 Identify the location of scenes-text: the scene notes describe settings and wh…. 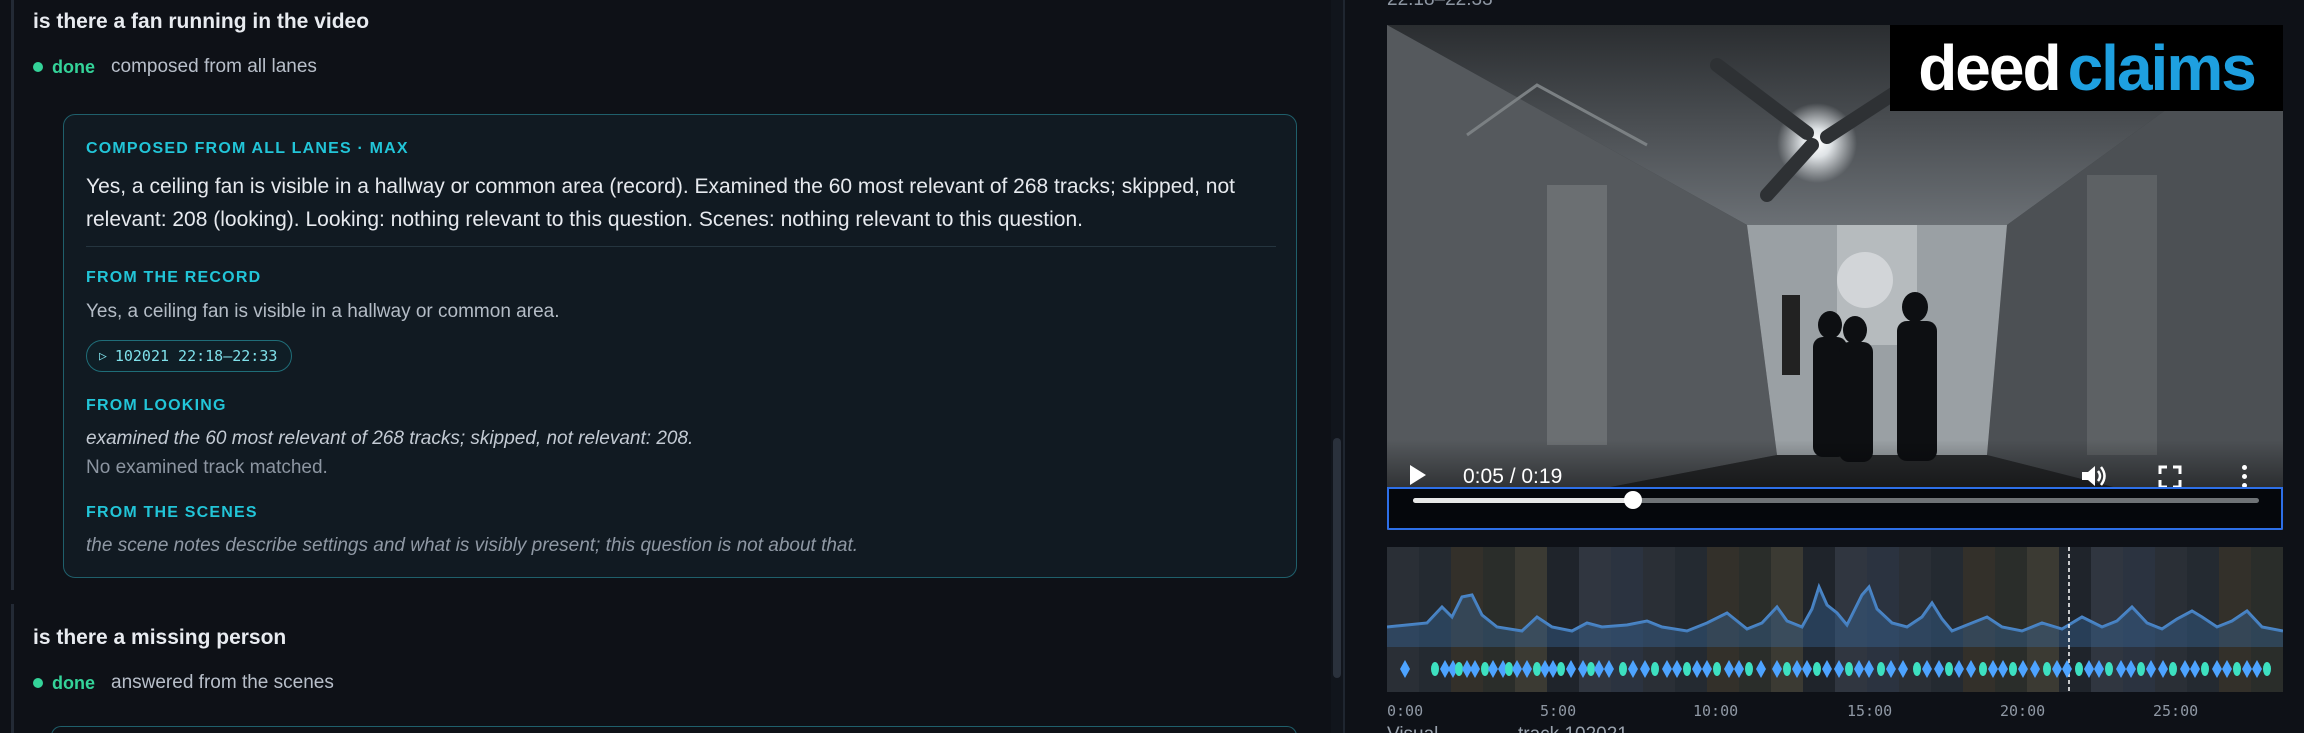
(472, 545).